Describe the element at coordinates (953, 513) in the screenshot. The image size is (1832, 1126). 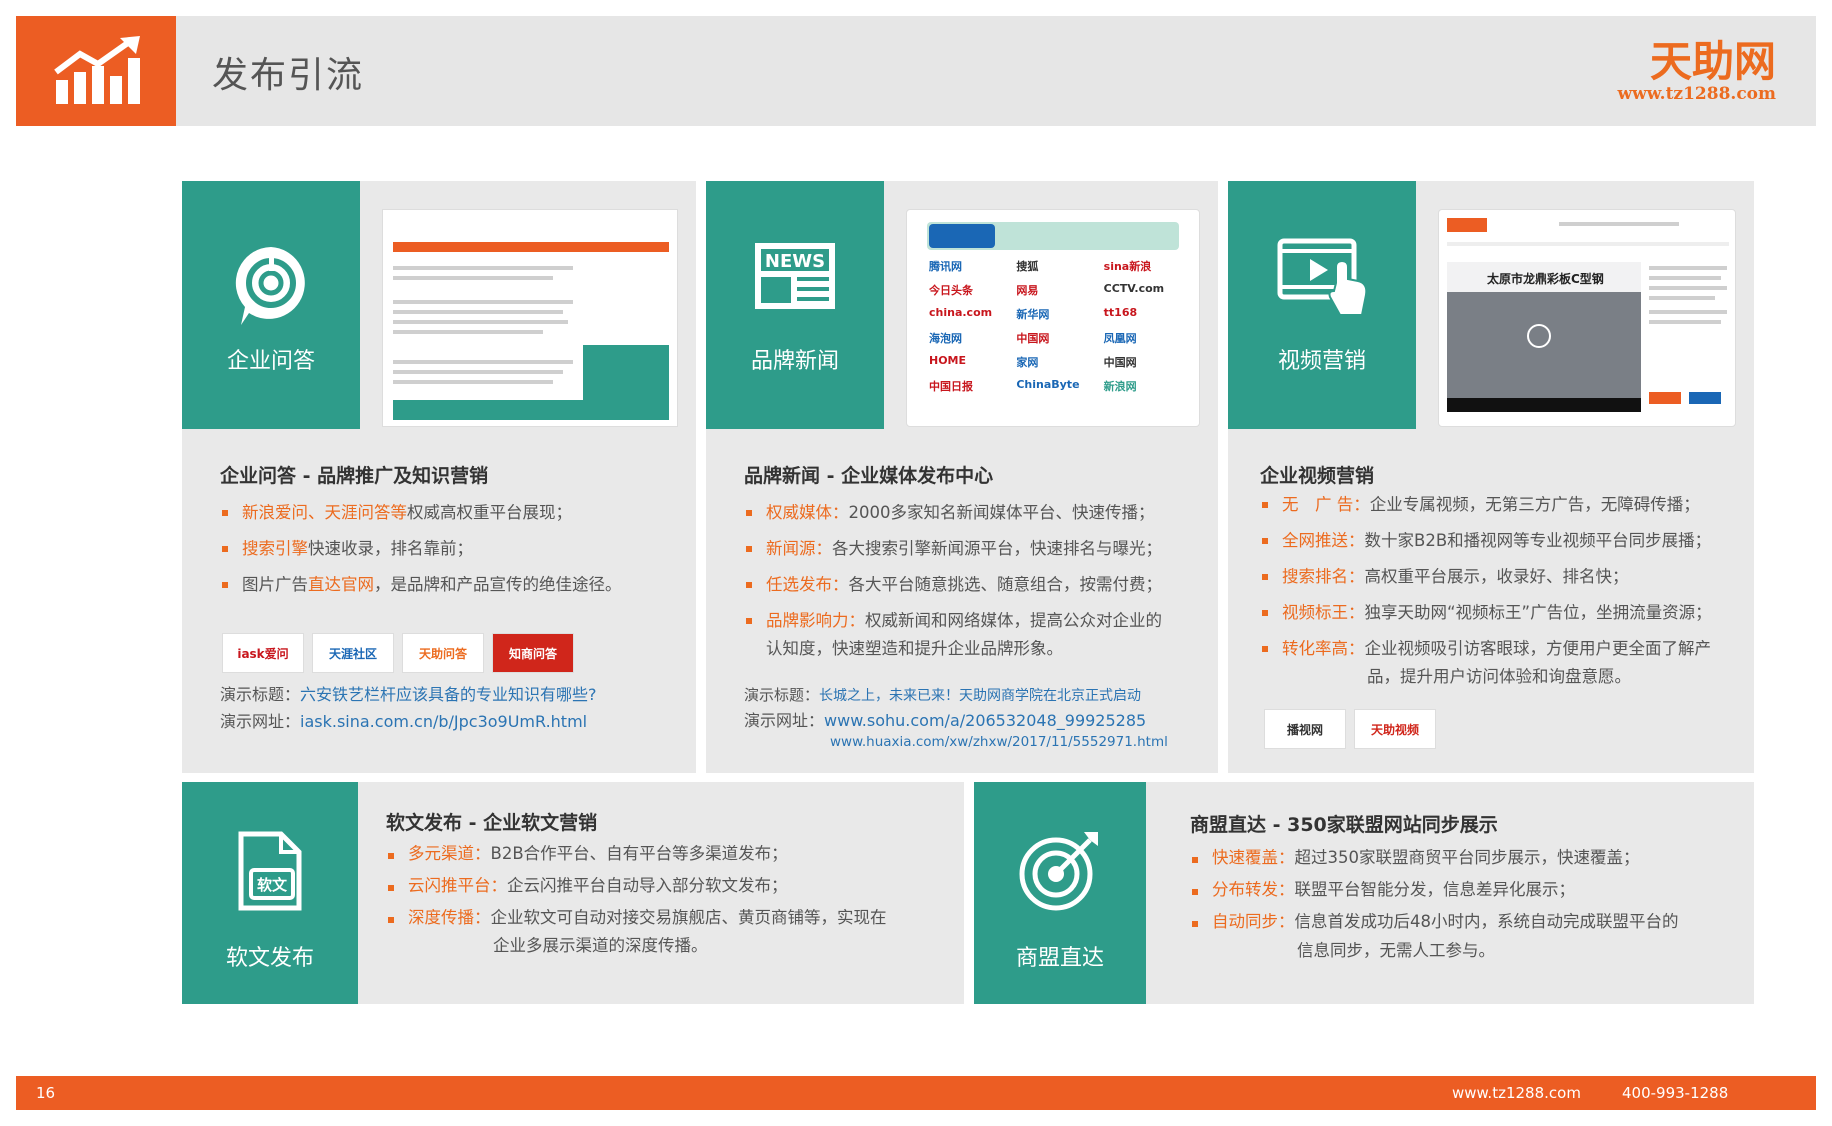
I see `list-item: 权威媒体：2000多家知名新闻媒体平台、快速传播；` at that location.